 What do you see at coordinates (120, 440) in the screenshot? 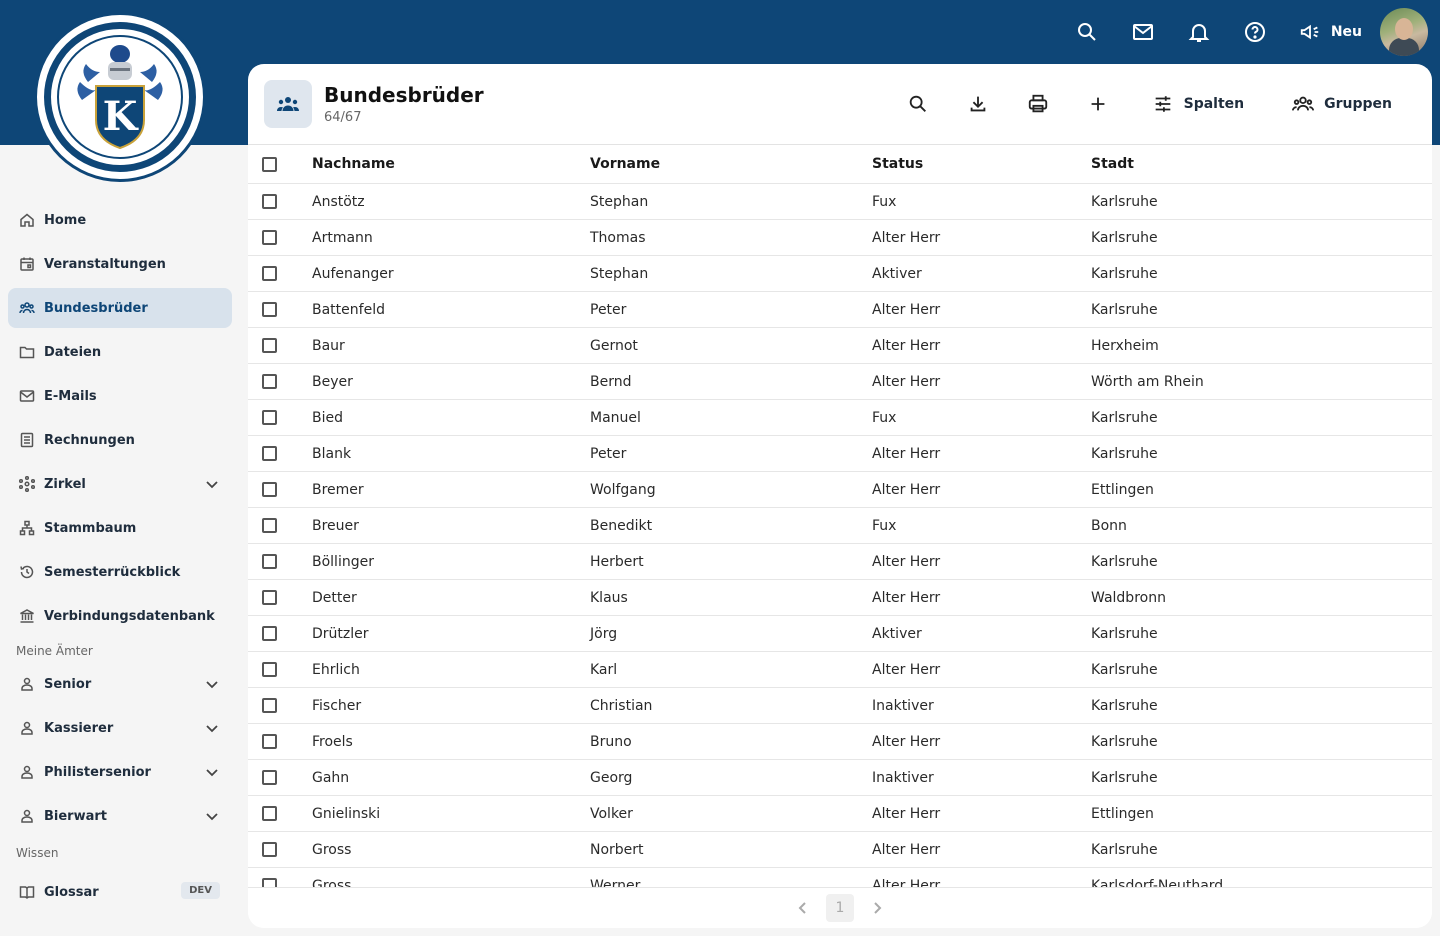
I see `sidebar-item-rechnungen: Rechnungen` at bounding box center [120, 440].